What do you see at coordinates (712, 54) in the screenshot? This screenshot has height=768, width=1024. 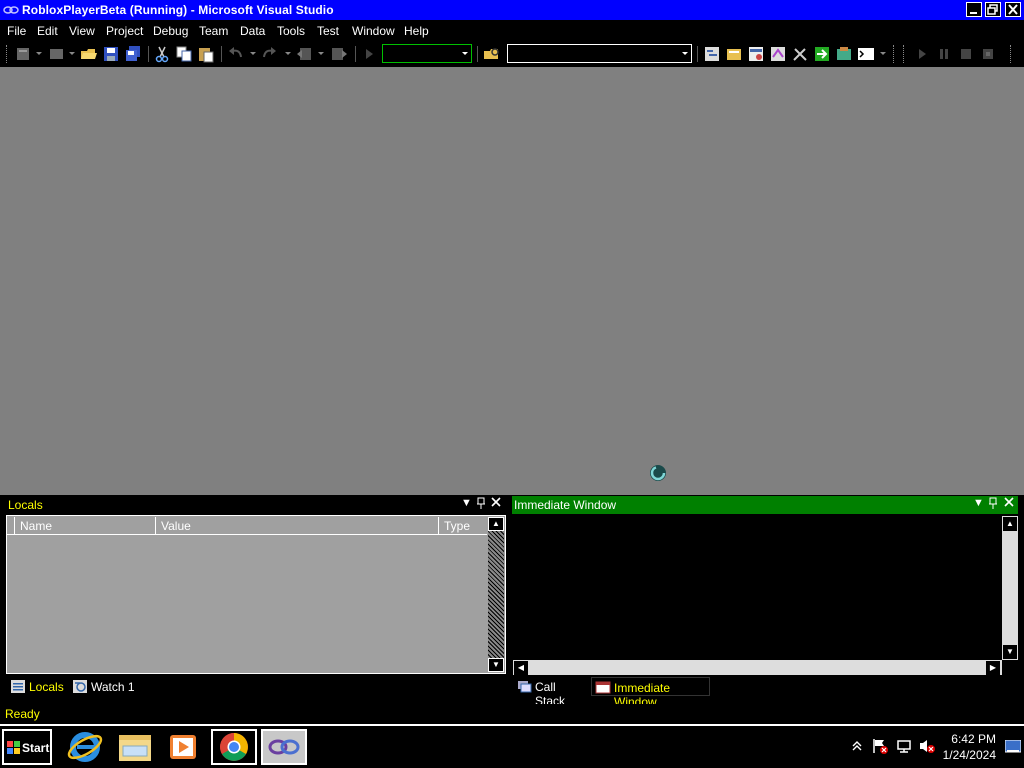 I see `solution-explorer-icon` at bounding box center [712, 54].